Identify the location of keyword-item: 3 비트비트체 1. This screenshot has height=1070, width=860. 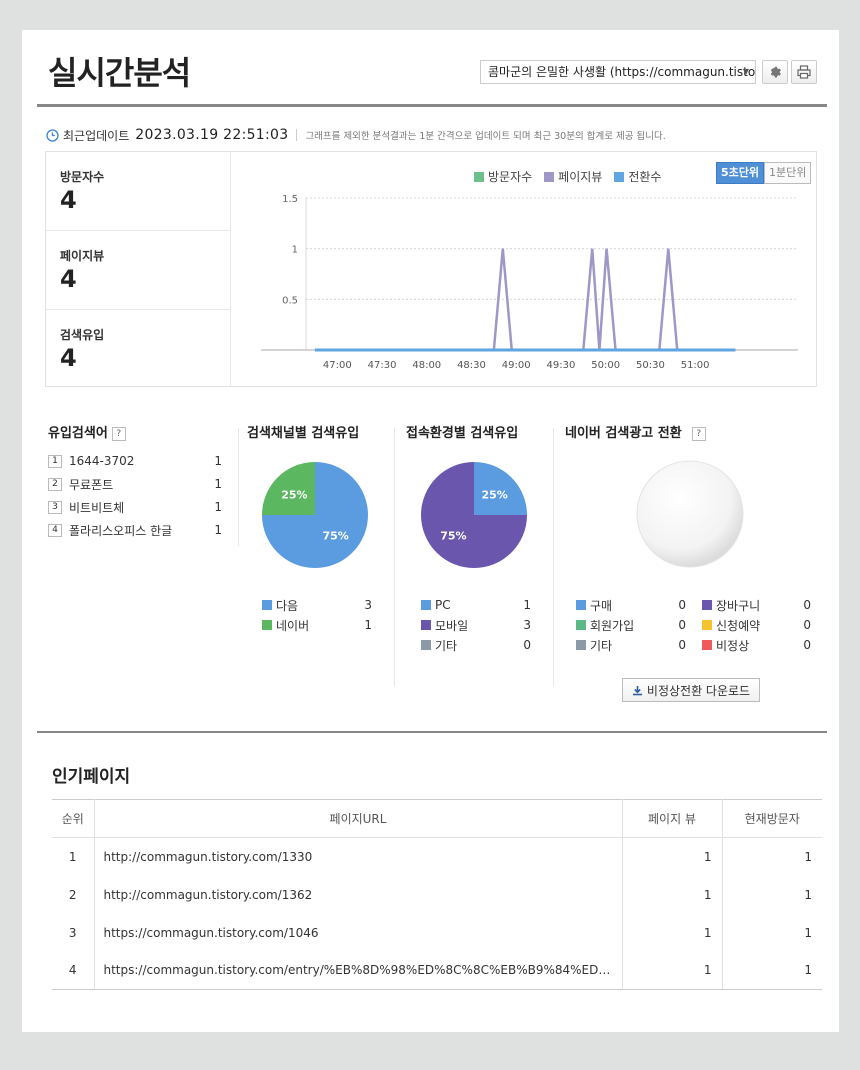
(135, 507).